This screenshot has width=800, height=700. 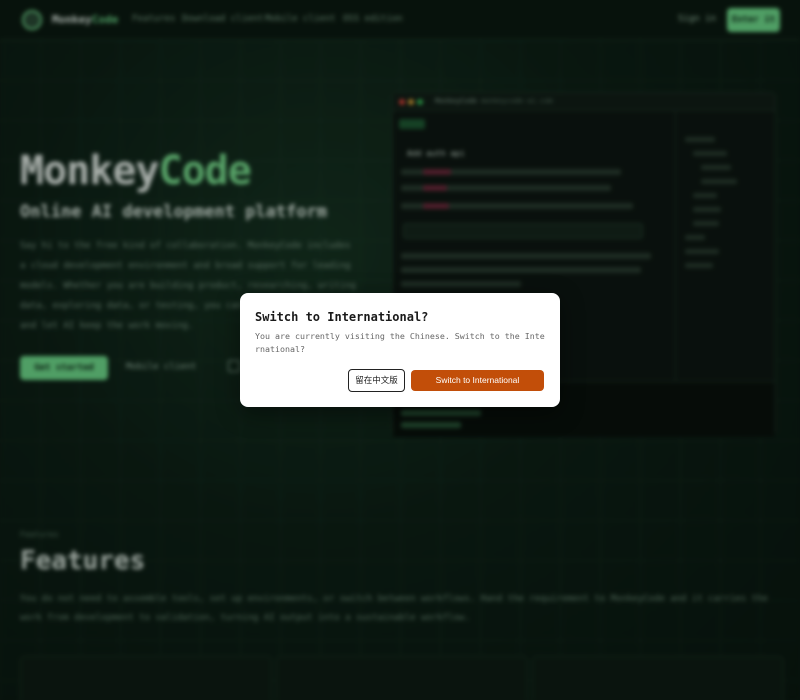 What do you see at coordinates (376, 380) in the screenshot?
I see `stay-chinese-button: 留在中文版` at bounding box center [376, 380].